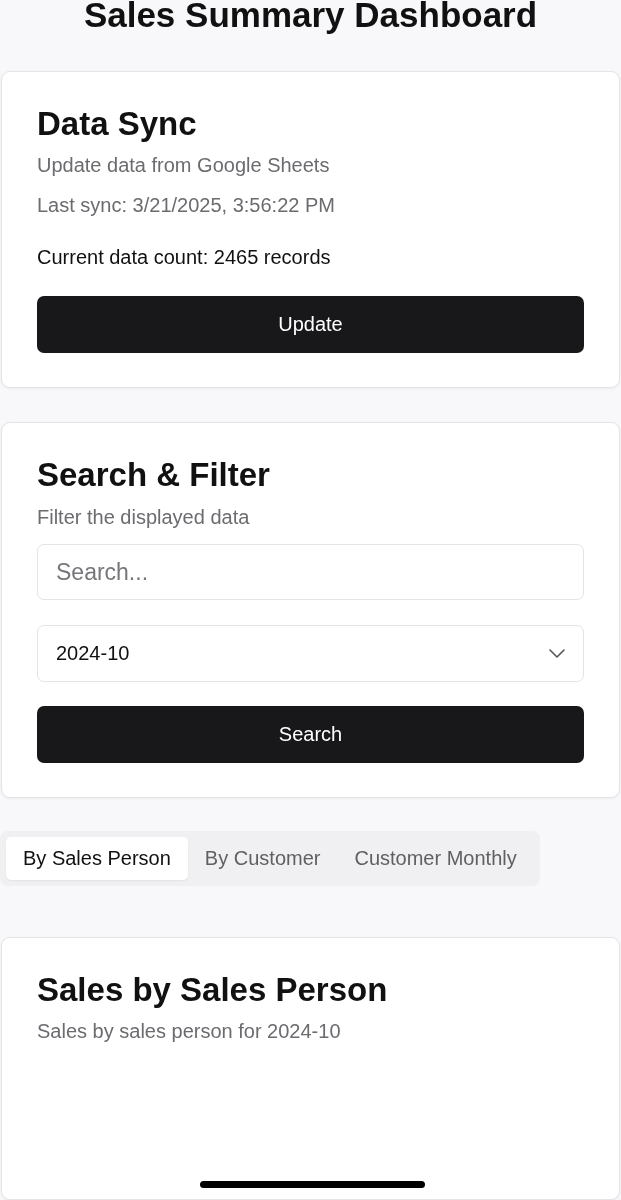 This screenshot has width=621, height=1200. Describe the element at coordinates (97, 858) in the screenshot. I see `tab: By Sales Person` at that location.